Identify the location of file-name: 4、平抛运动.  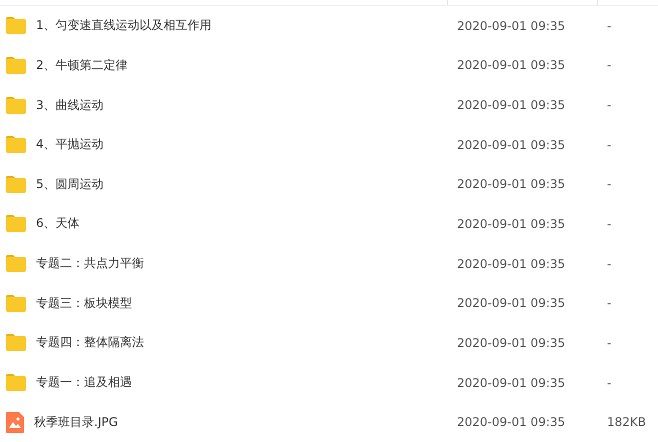
(70, 145).